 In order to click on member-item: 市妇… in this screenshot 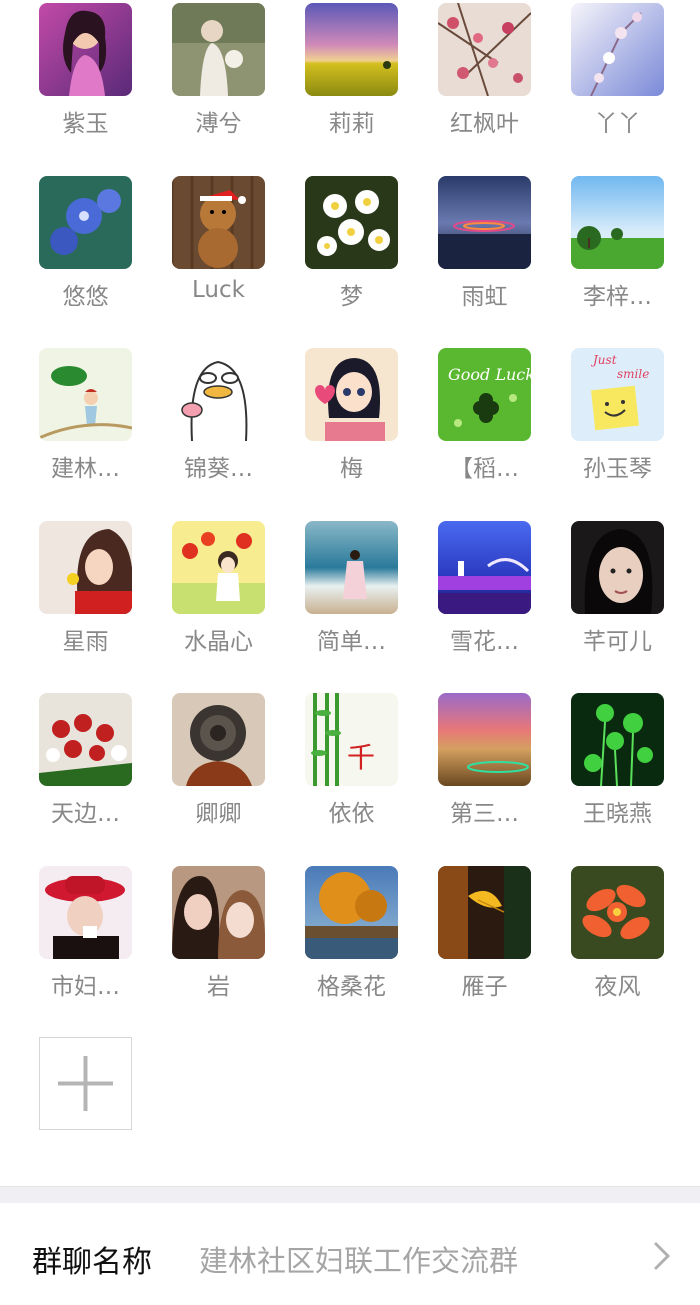, I will do `click(85, 949)`.